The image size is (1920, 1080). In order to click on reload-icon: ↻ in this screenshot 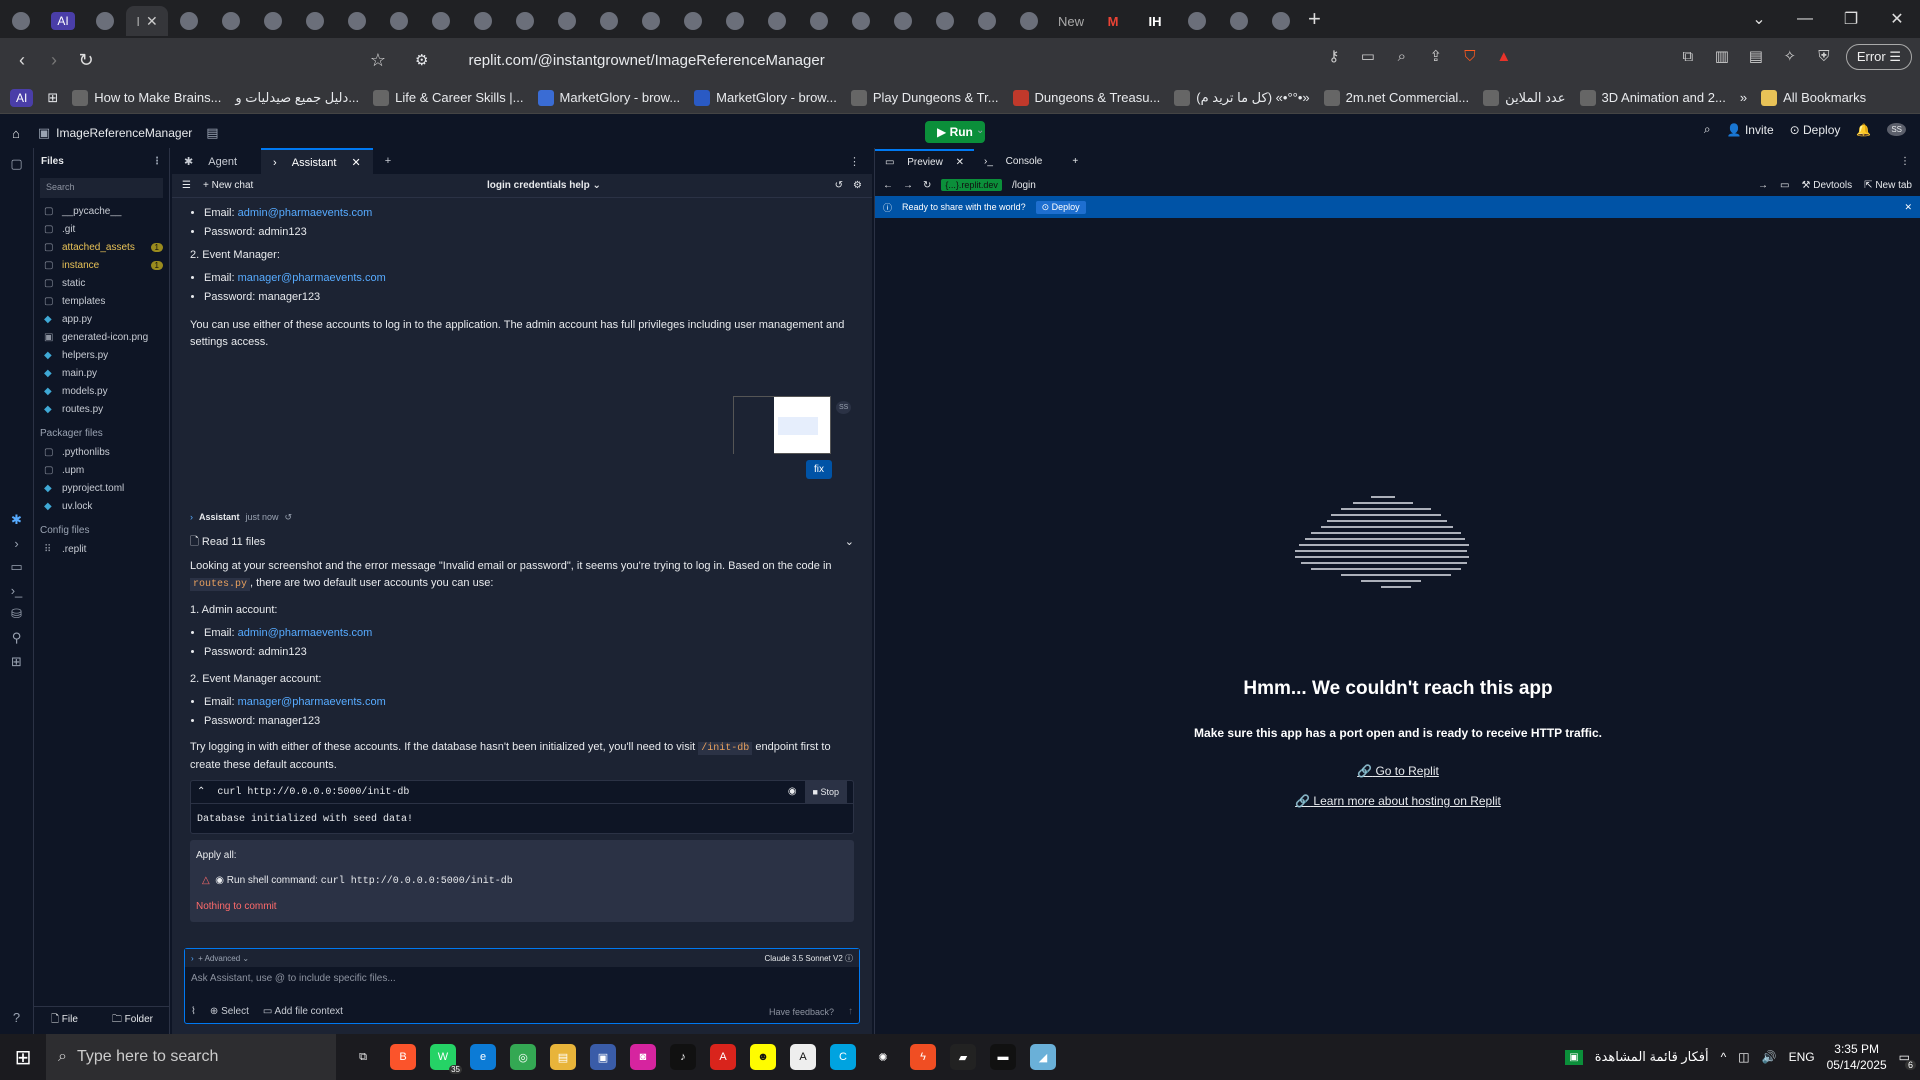, I will do `click(86, 60)`.